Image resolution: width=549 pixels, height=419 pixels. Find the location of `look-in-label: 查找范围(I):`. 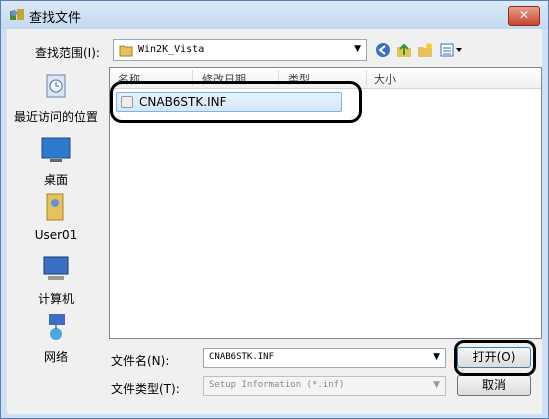

look-in-label: 查找范围(I): is located at coordinates (67, 53).